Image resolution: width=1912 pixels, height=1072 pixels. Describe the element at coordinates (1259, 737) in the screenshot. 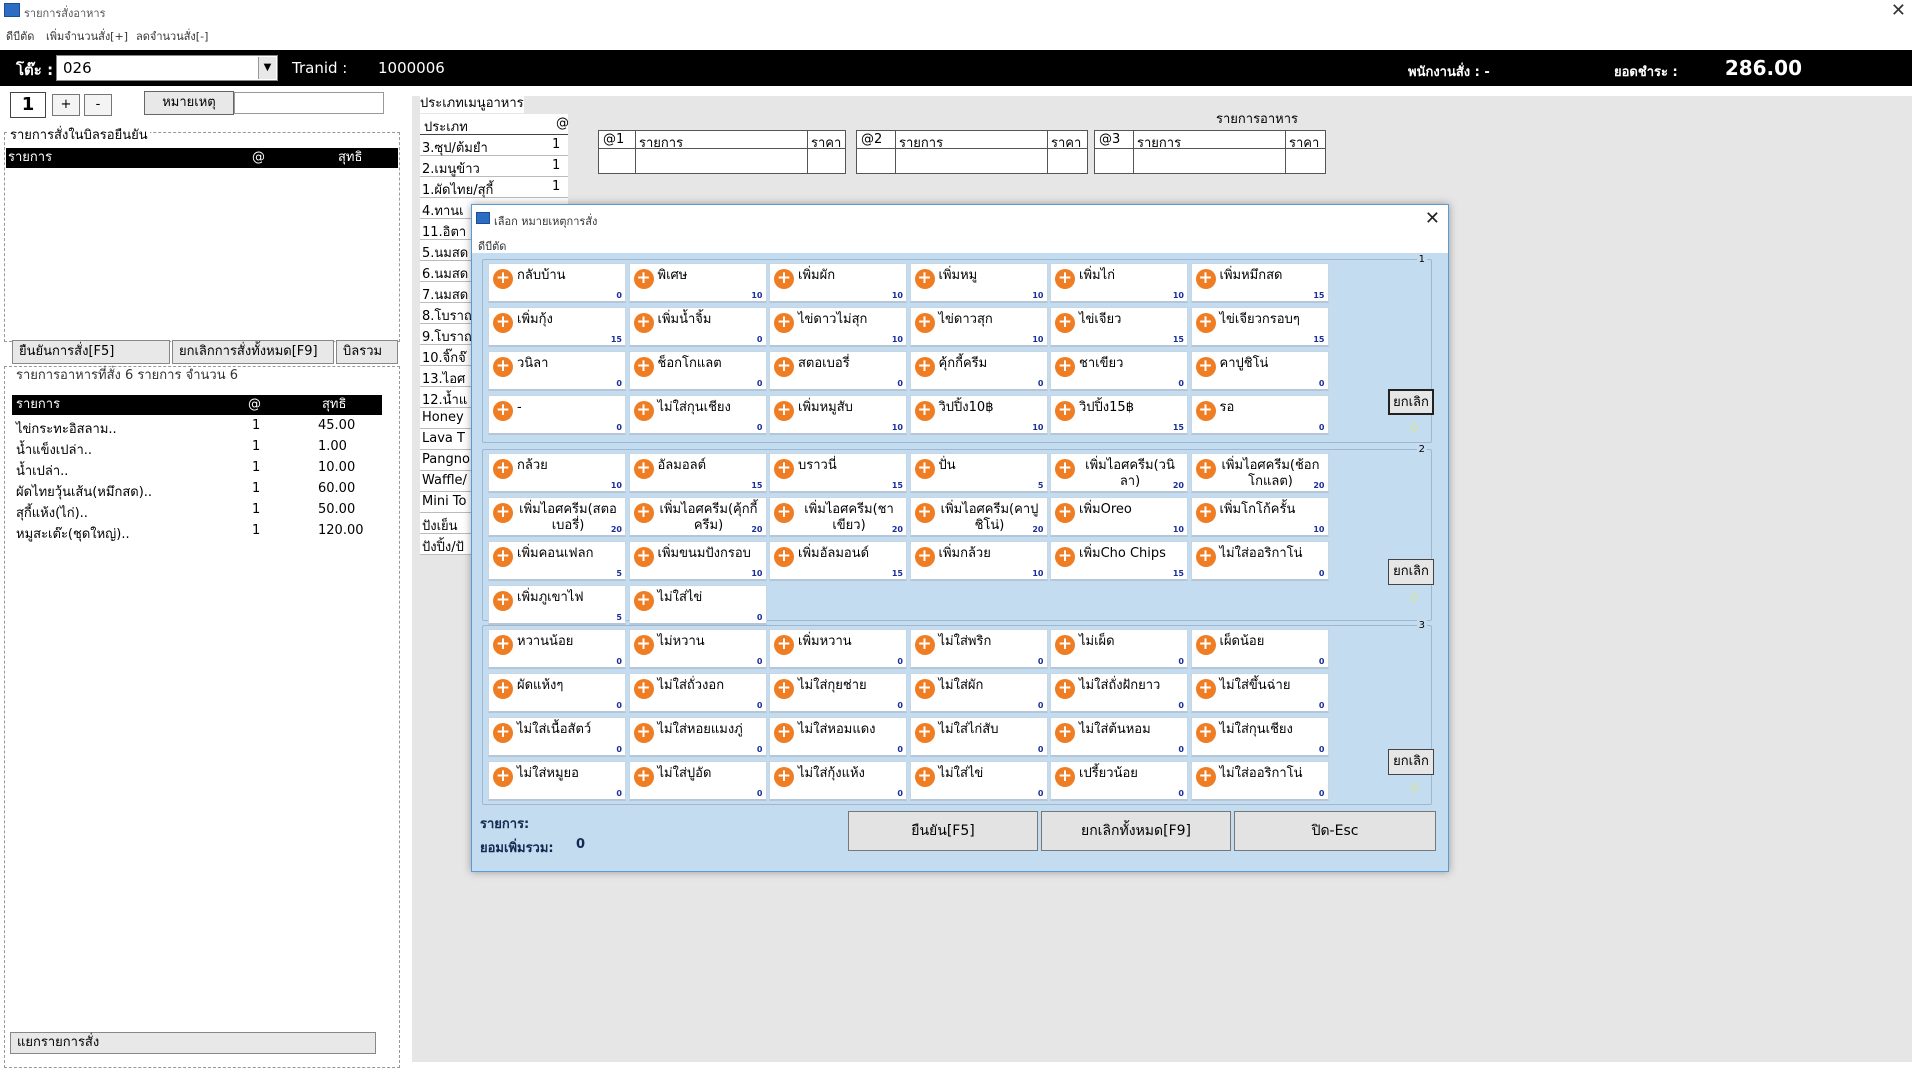

I see `note-option: + ไม่ใส่กุนเชียง 0` at that location.